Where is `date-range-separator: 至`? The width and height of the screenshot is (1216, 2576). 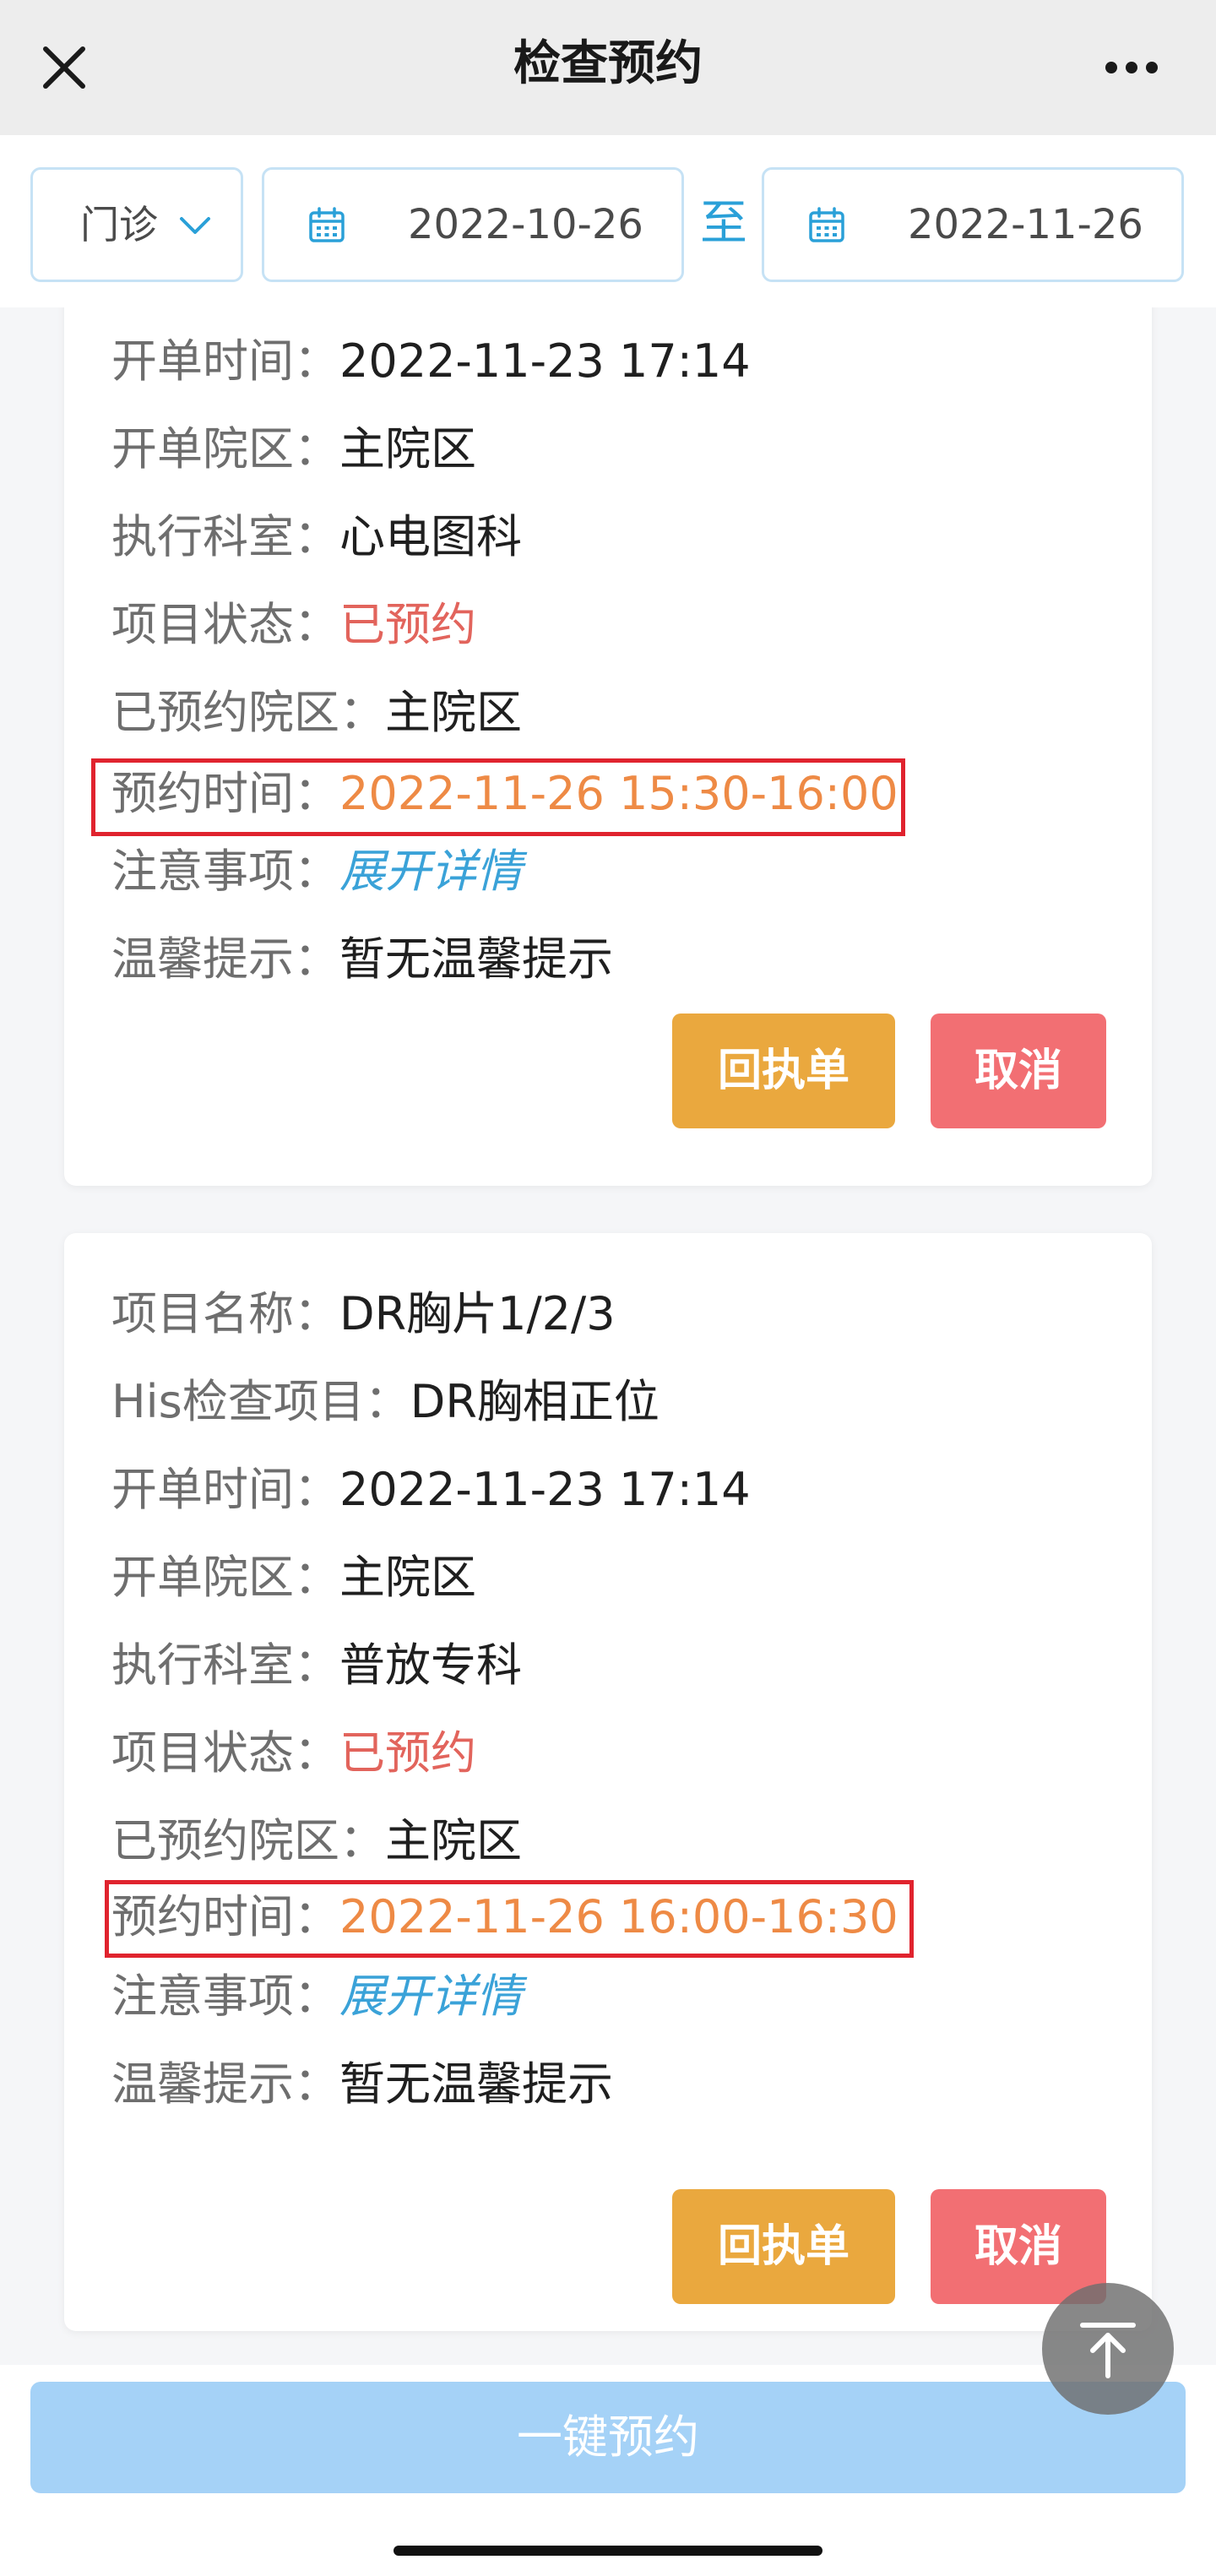 date-range-separator: 至 is located at coordinates (723, 223).